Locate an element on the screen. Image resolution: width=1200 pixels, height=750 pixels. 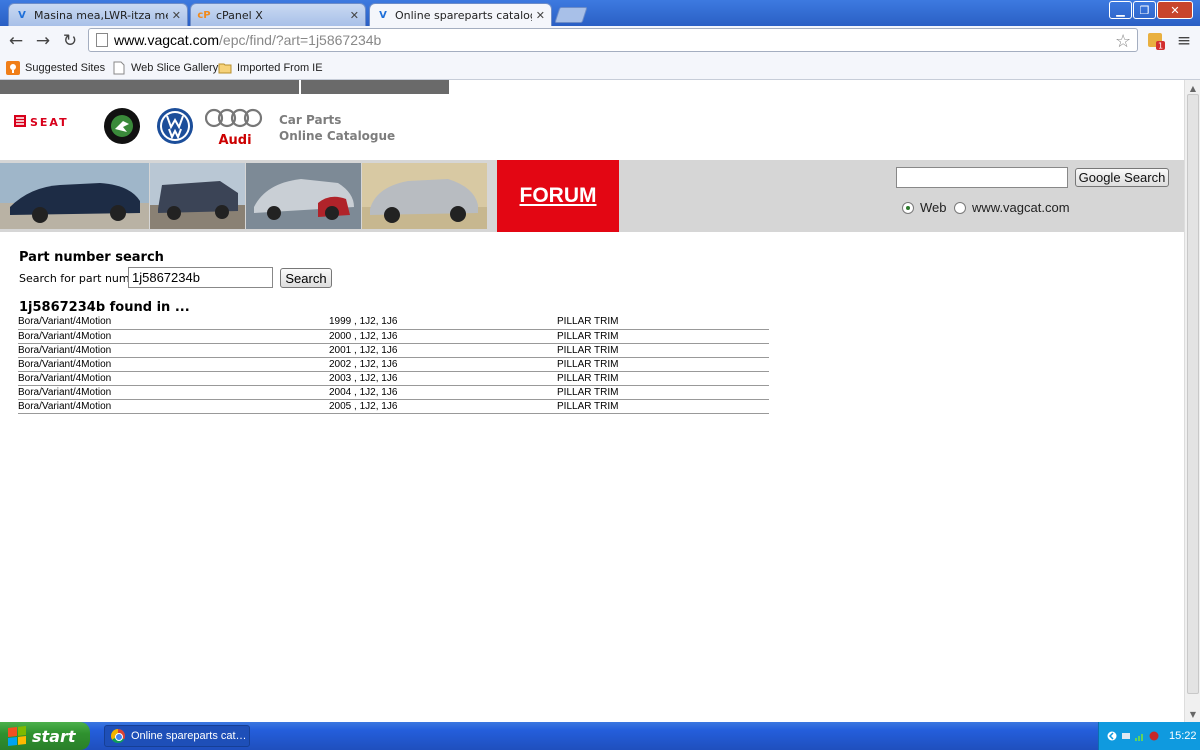
radio-label: Web is located at coordinates (933, 207).